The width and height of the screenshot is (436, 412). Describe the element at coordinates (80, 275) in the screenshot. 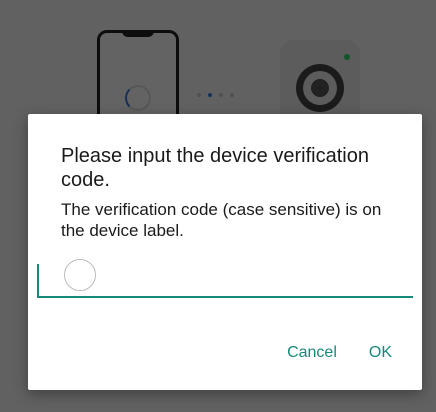

I see `circle-icon` at that location.